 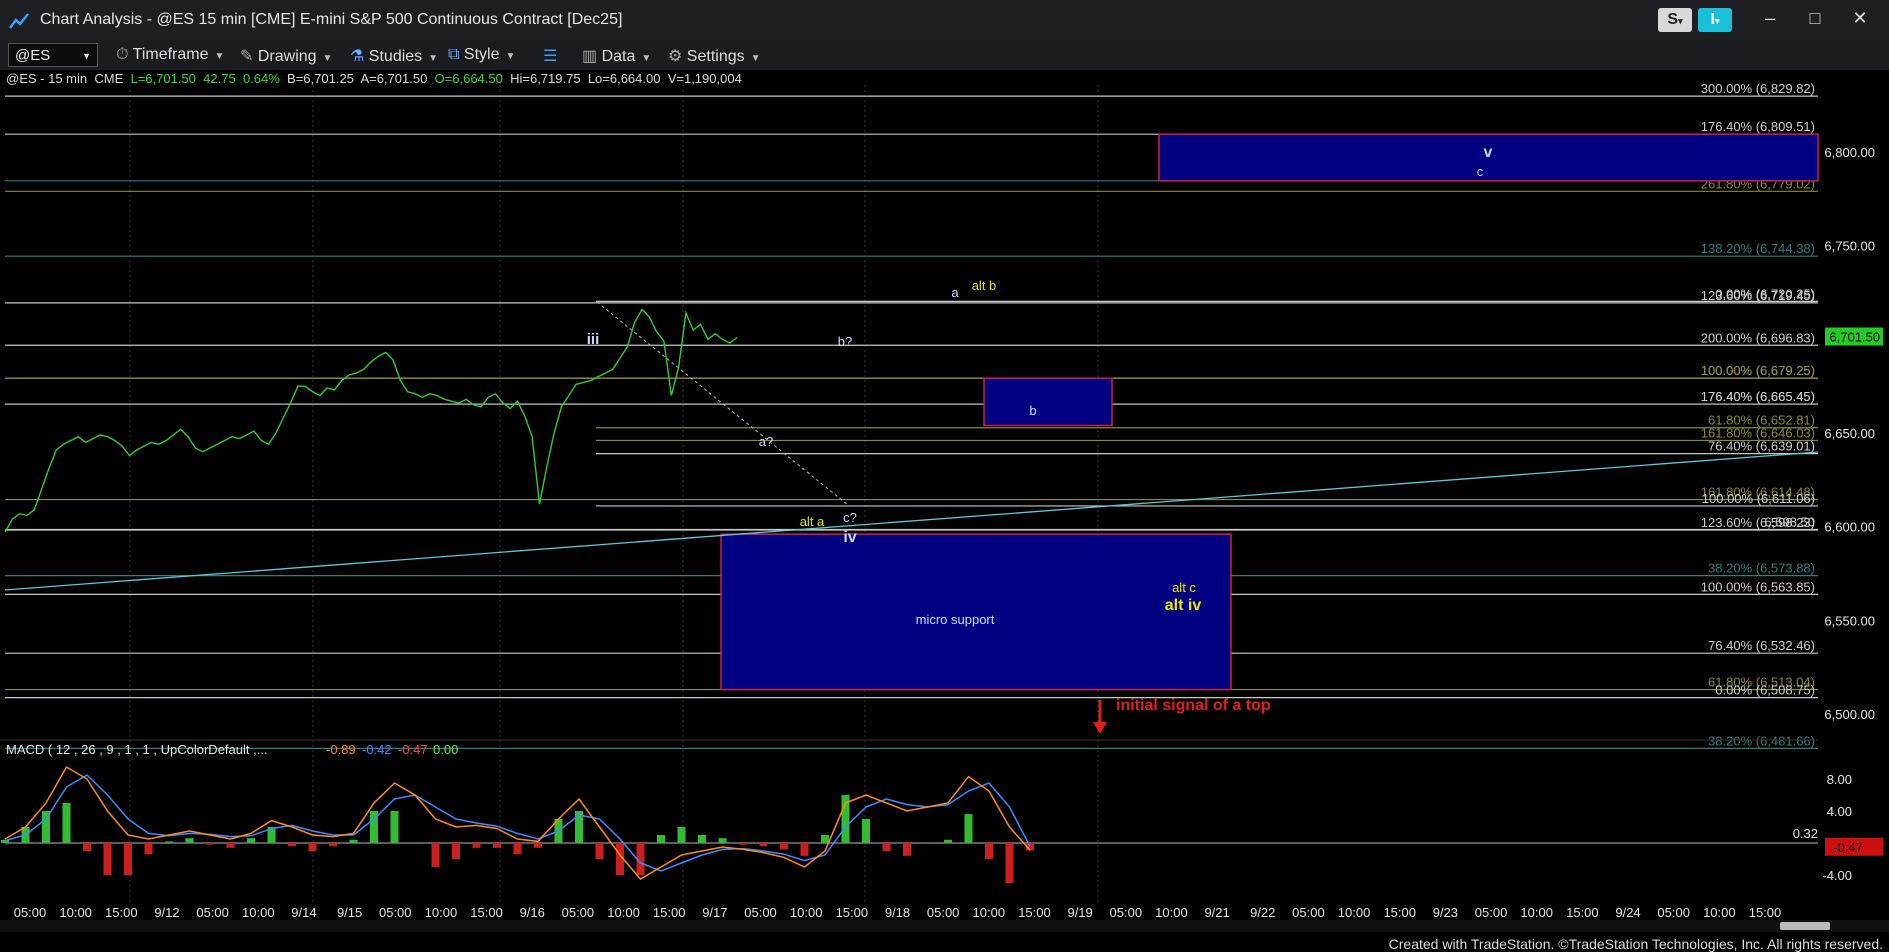 I want to click on x-tick-label: 9/21, so click(x=1216, y=912).